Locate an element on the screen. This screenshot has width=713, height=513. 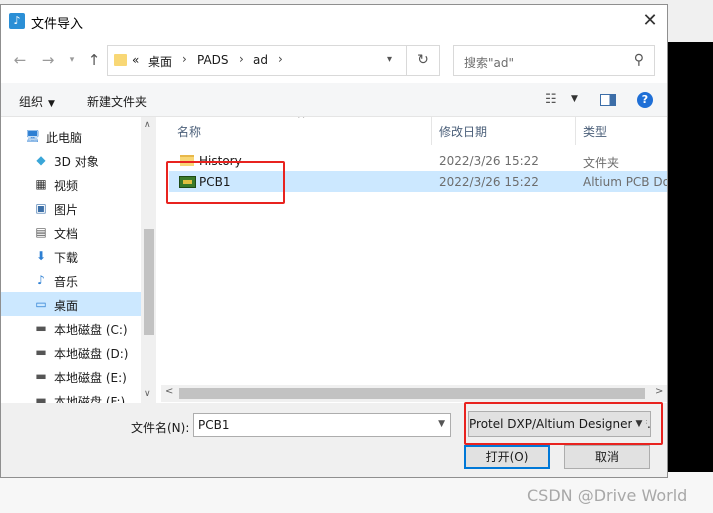
horizontal-scrollbar-thumb is located at coordinates (412, 393).